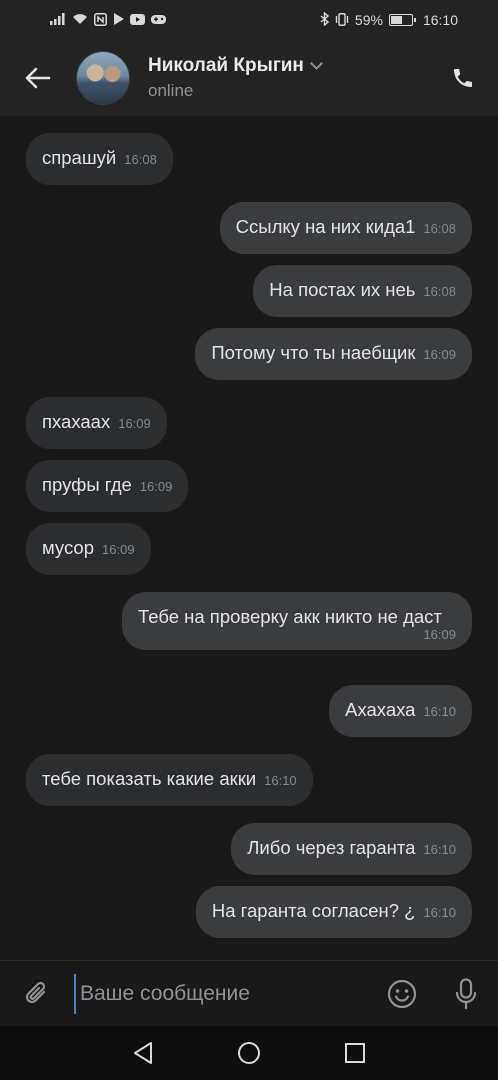 Image resolution: width=498 pixels, height=1080 pixels. What do you see at coordinates (100, 20) in the screenshot?
I see `nfc-icon` at bounding box center [100, 20].